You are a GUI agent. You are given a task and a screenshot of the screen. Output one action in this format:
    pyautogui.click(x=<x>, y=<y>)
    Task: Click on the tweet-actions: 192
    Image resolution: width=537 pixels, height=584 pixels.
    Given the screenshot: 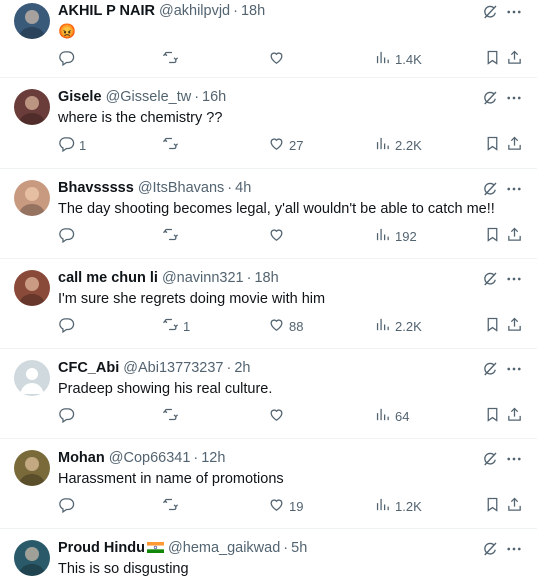 What is the action you would take?
    pyautogui.click(x=290, y=236)
    